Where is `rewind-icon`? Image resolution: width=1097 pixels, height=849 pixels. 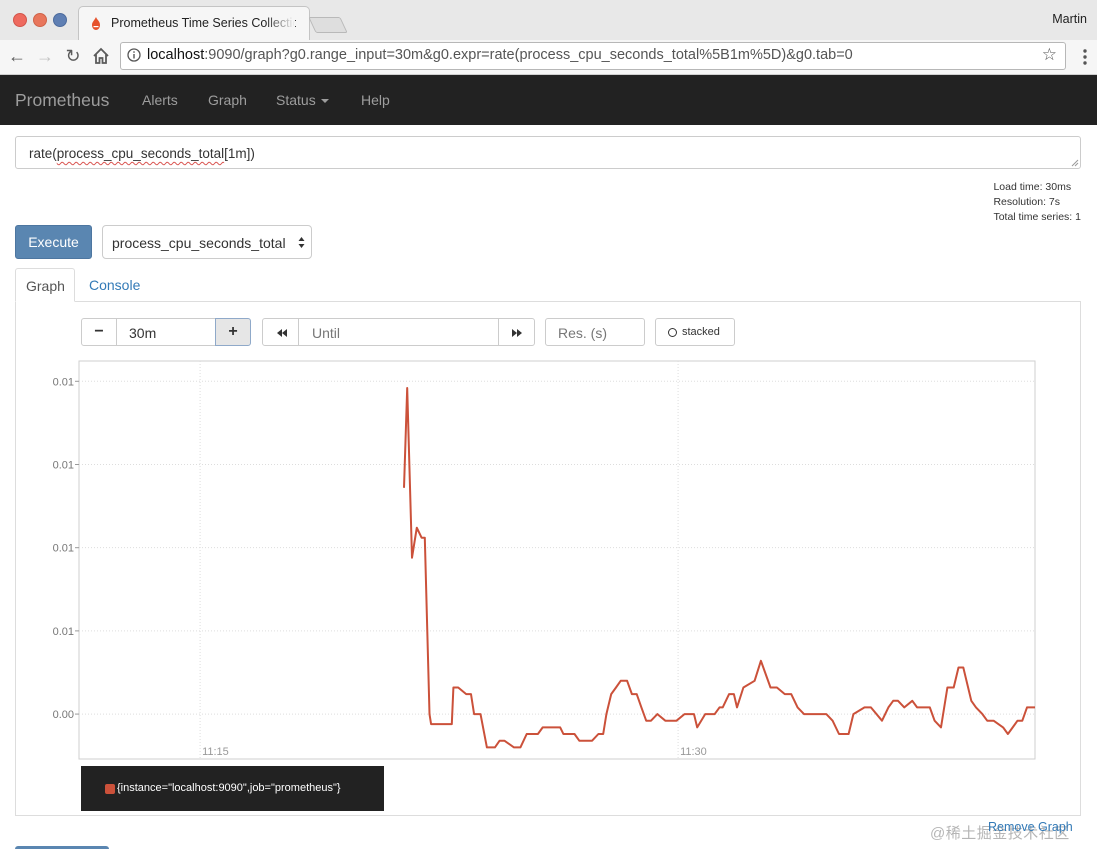 rewind-icon is located at coordinates (282, 333).